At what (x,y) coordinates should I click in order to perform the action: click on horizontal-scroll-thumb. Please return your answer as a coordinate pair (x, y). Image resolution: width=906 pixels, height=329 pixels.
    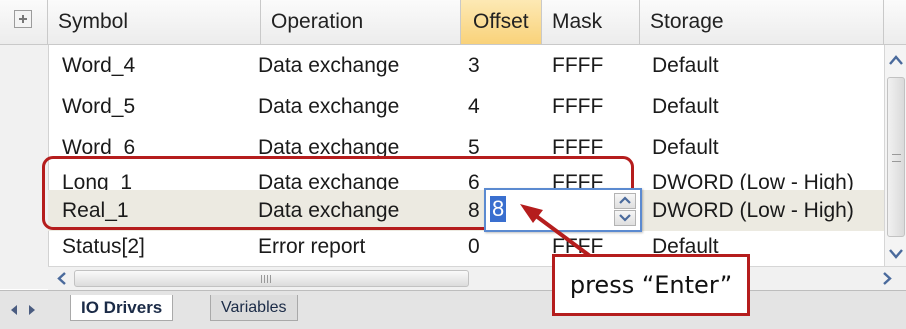
    Looking at the image, I should click on (271, 278).